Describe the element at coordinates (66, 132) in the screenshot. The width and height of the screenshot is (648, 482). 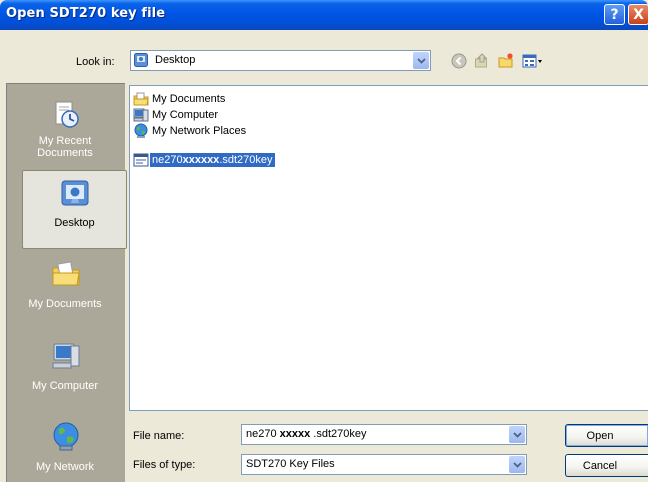
I see `places-item-recent: My Recent Documents` at that location.